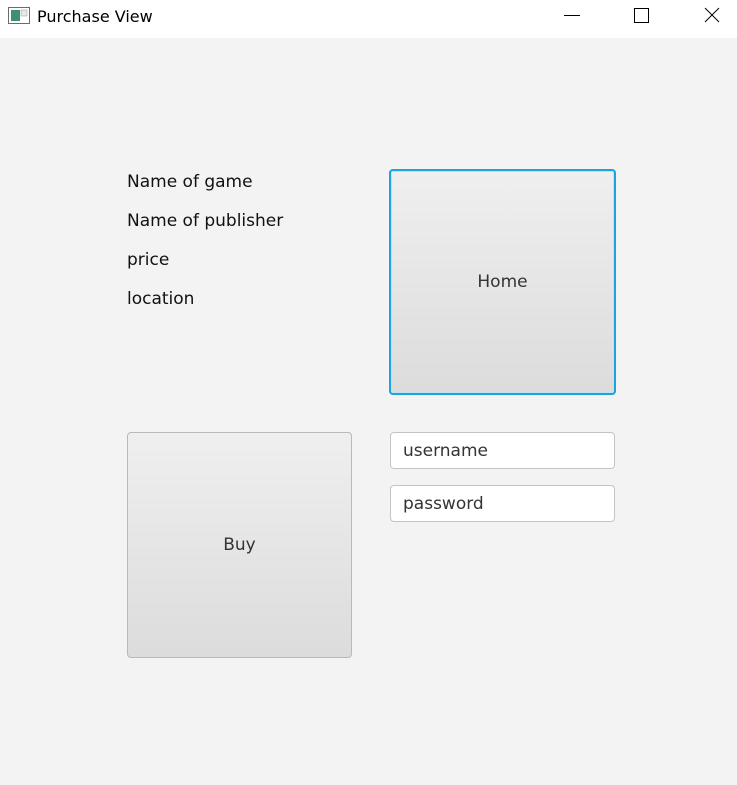 The height and width of the screenshot is (785, 737). Describe the element at coordinates (19, 15) in the screenshot. I see `app-icon` at that location.